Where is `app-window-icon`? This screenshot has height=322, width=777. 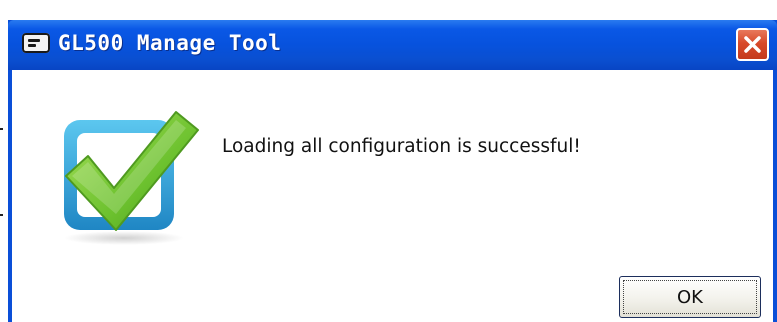 app-window-icon is located at coordinates (36, 43).